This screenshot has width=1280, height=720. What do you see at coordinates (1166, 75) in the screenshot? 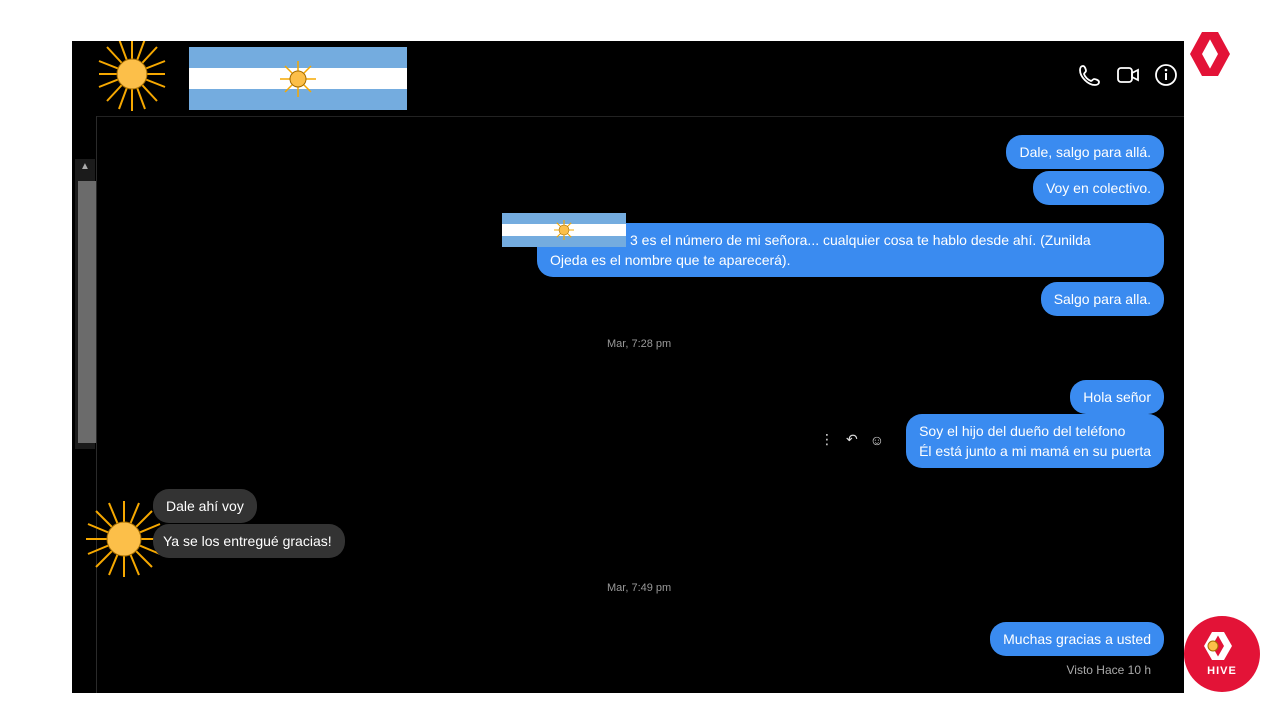
I see `info-icon` at bounding box center [1166, 75].